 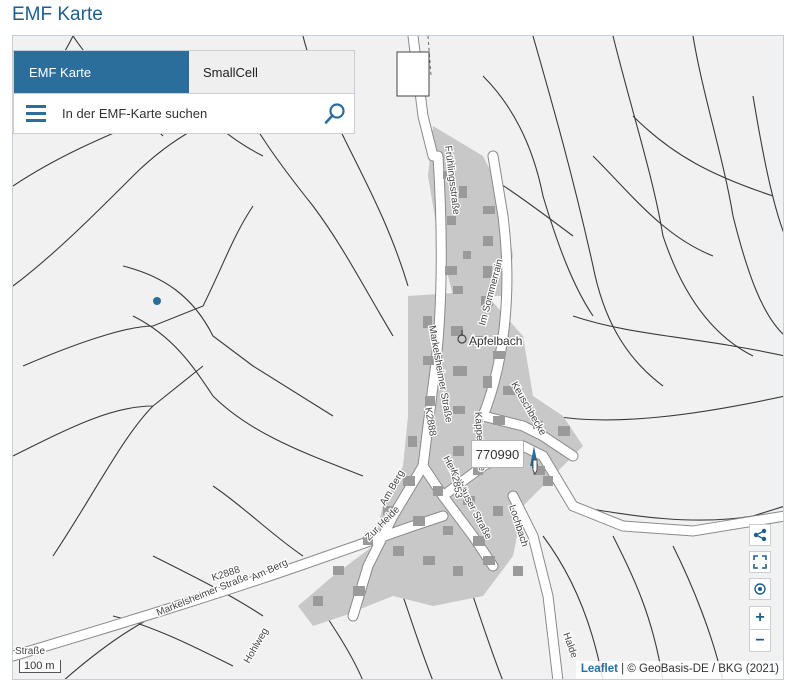 I want to click on share-button, so click(x=760, y=535).